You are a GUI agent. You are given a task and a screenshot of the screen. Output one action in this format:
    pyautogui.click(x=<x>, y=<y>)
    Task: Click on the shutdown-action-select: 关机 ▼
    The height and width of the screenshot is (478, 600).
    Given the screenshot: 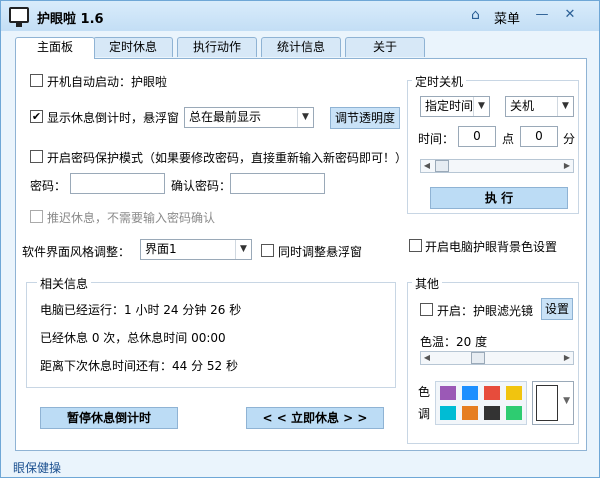 What is the action you would take?
    pyautogui.click(x=539, y=106)
    